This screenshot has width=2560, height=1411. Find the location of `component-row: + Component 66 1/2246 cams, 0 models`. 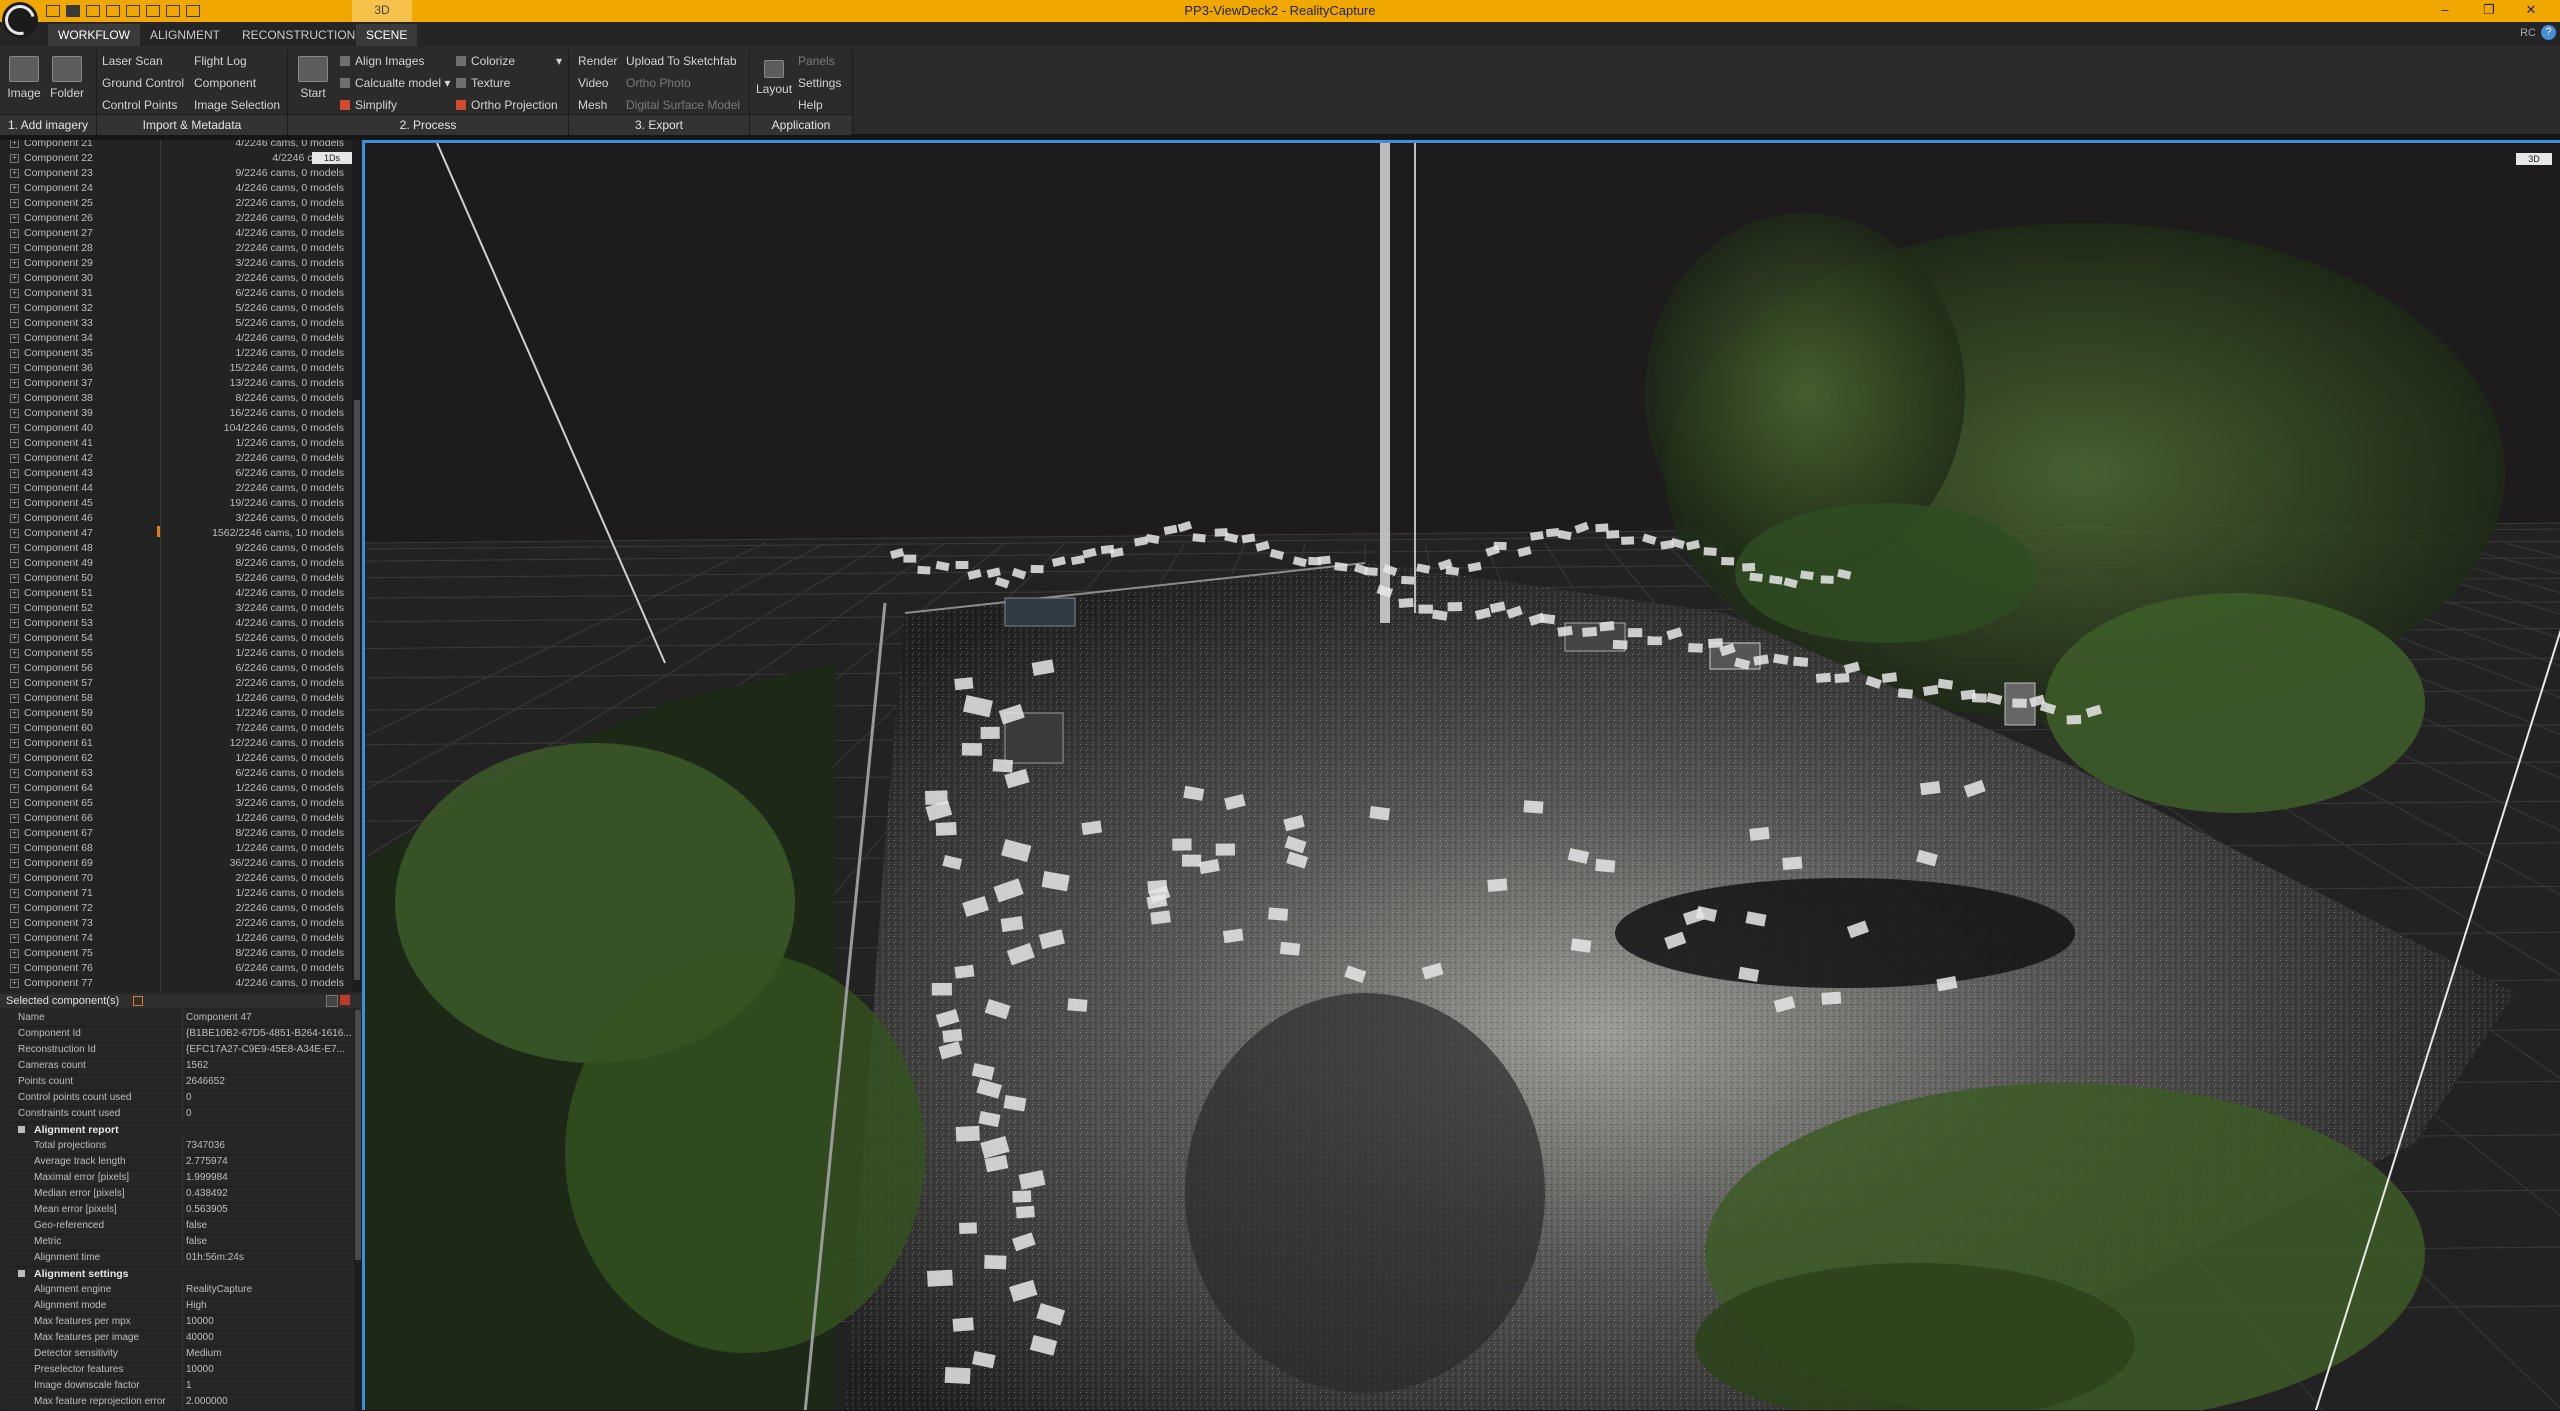

component-row: + Component 66 1/2246 cams, 0 models is located at coordinates (175, 818).